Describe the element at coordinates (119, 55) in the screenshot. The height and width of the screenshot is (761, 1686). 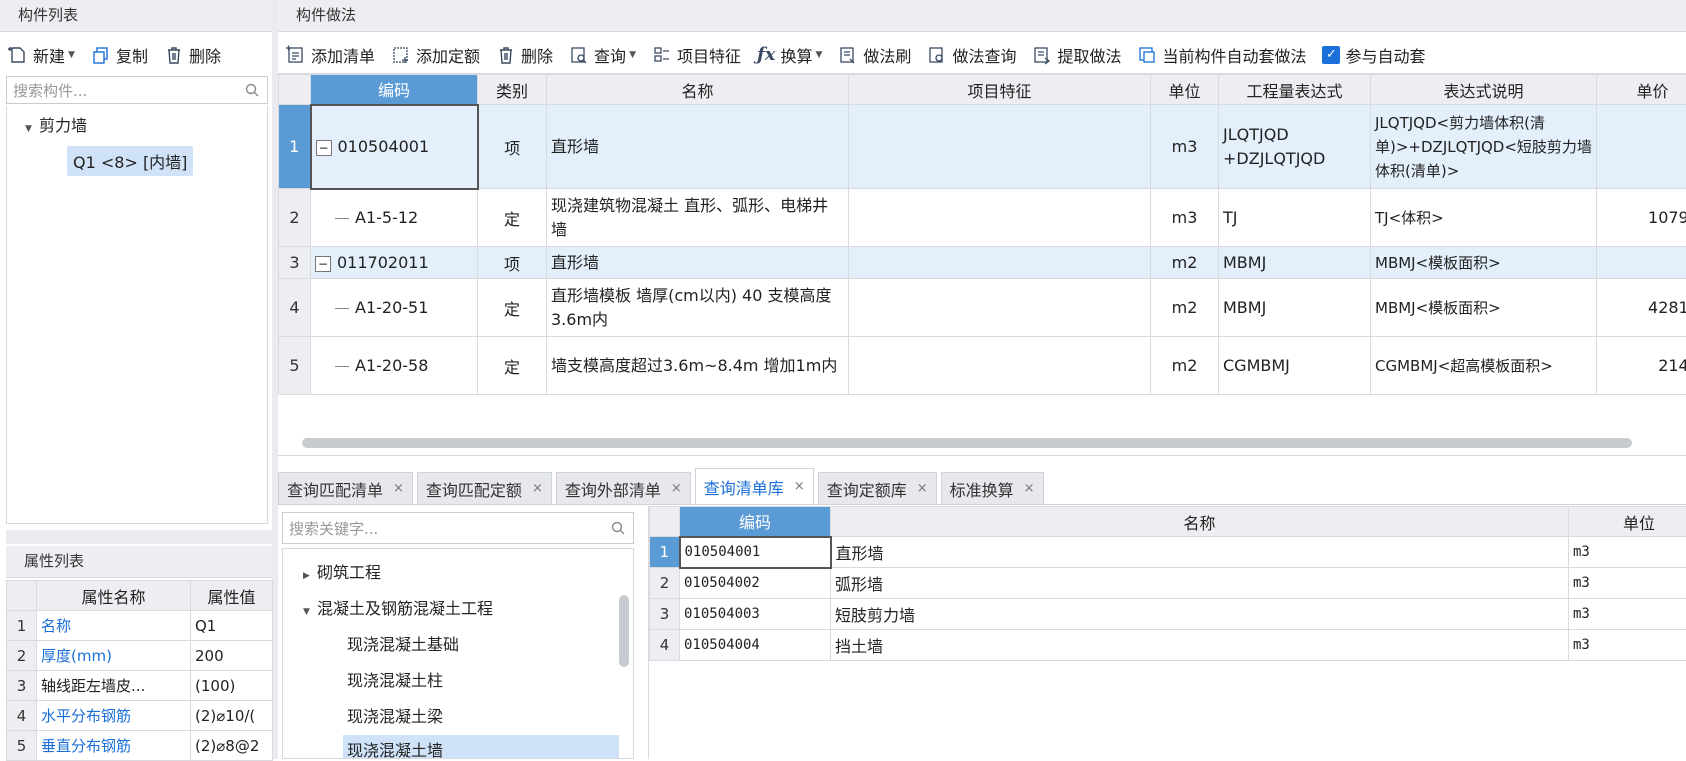
I see `copy-button: 复制` at that location.